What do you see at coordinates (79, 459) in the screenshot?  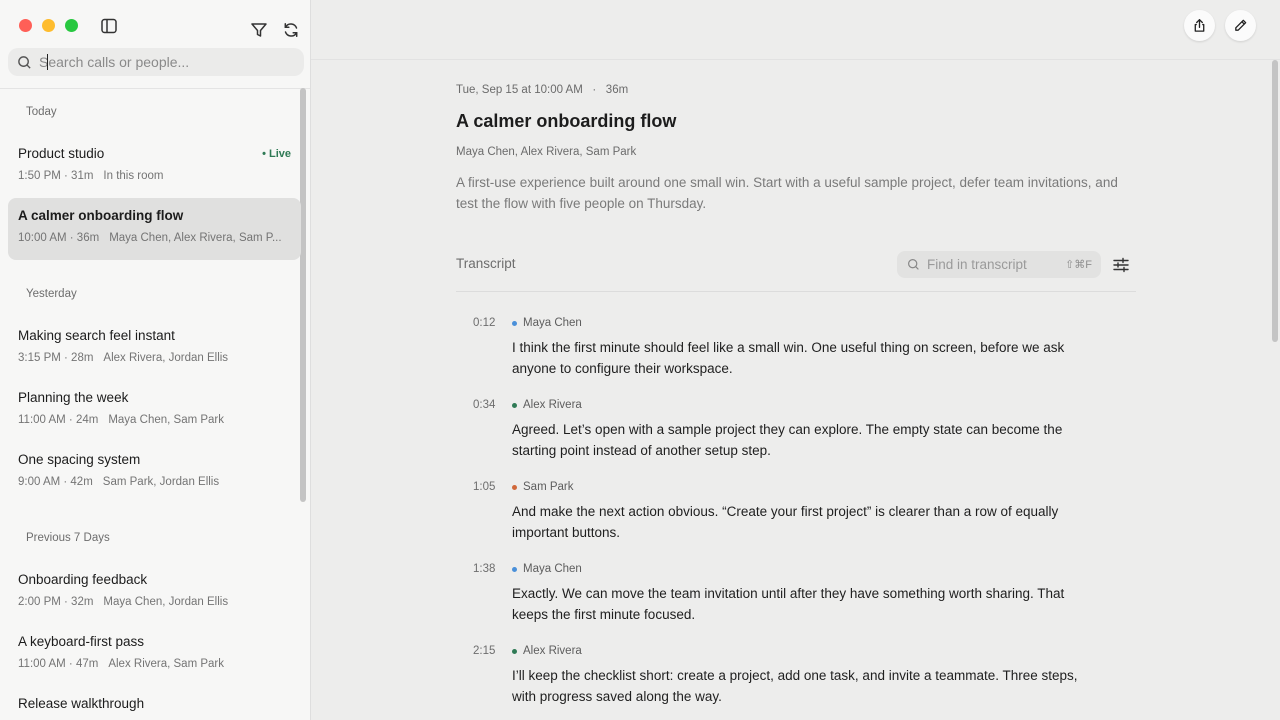 I see `call-title: One spacing system` at bounding box center [79, 459].